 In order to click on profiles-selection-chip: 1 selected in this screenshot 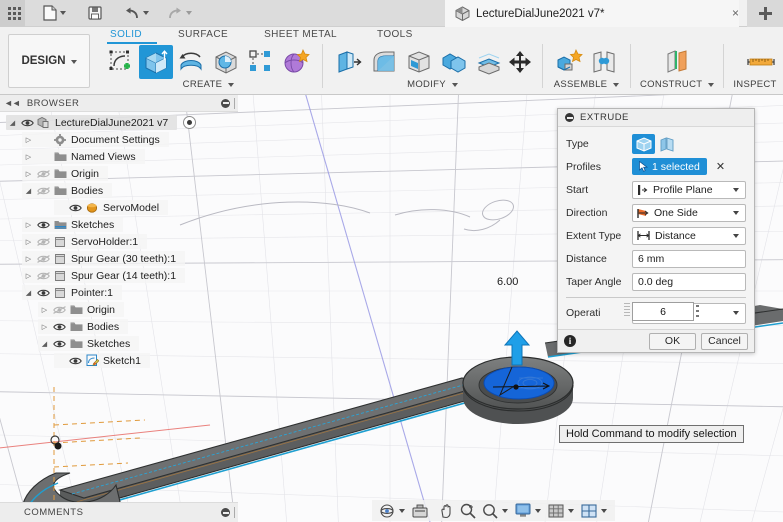, I will do `click(669, 166)`.